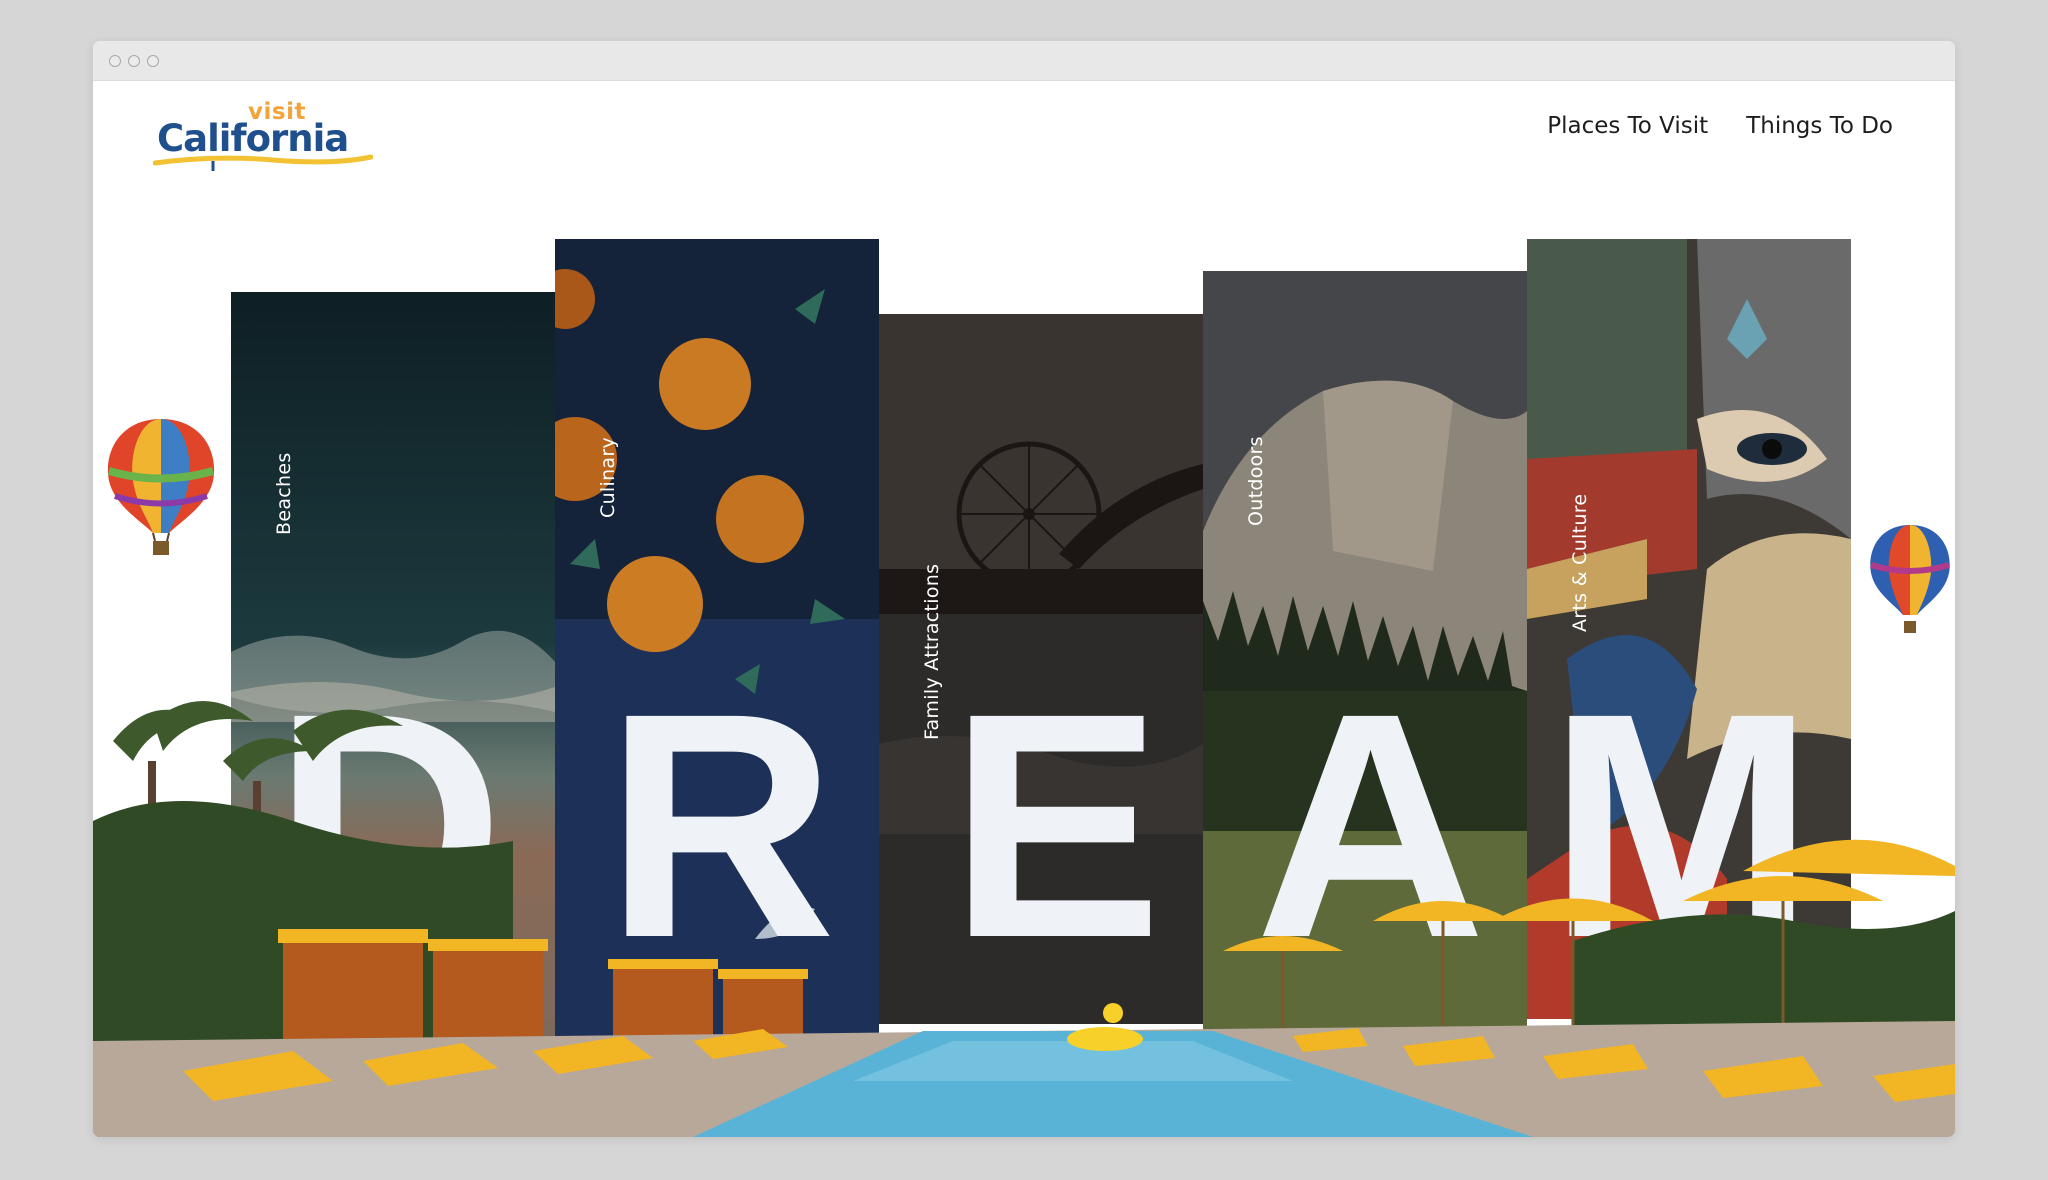 The width and height of the screenshot is (2048, 1180). I want to click on category-label-outdoors: Outdoors, so click(1256, 481).